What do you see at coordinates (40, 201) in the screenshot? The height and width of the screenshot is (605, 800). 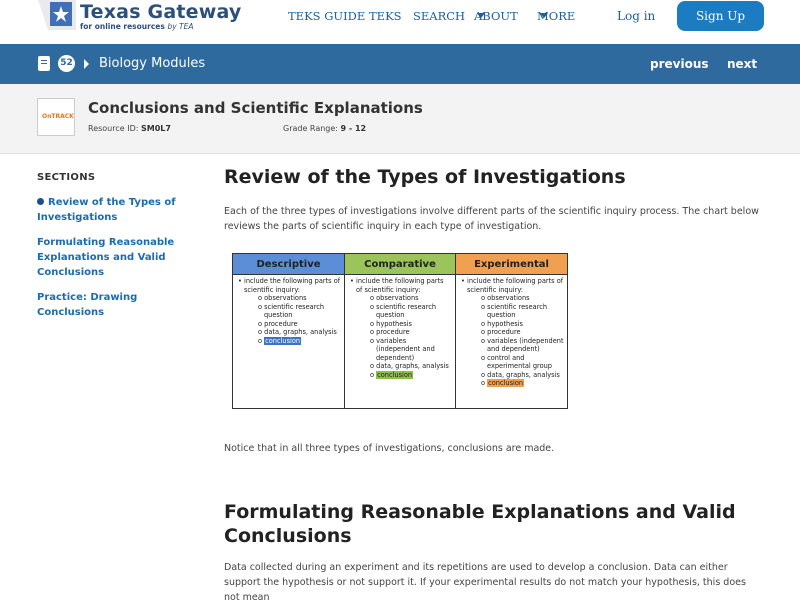 I see `active-dot-icon` at bounding box center [40, 201].